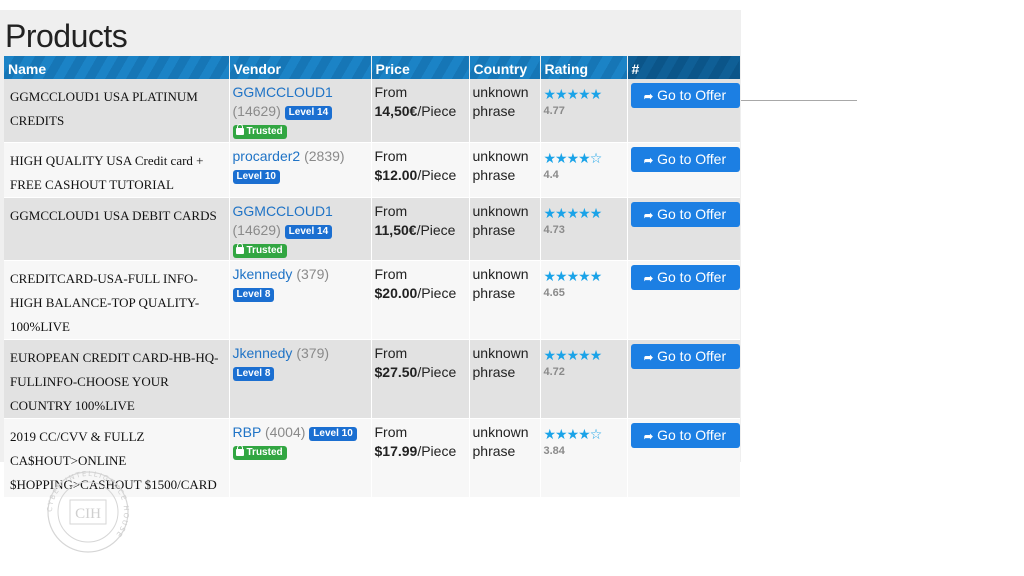  I want to click on cell-price: From $27.50/Piece, so click(420, 379).